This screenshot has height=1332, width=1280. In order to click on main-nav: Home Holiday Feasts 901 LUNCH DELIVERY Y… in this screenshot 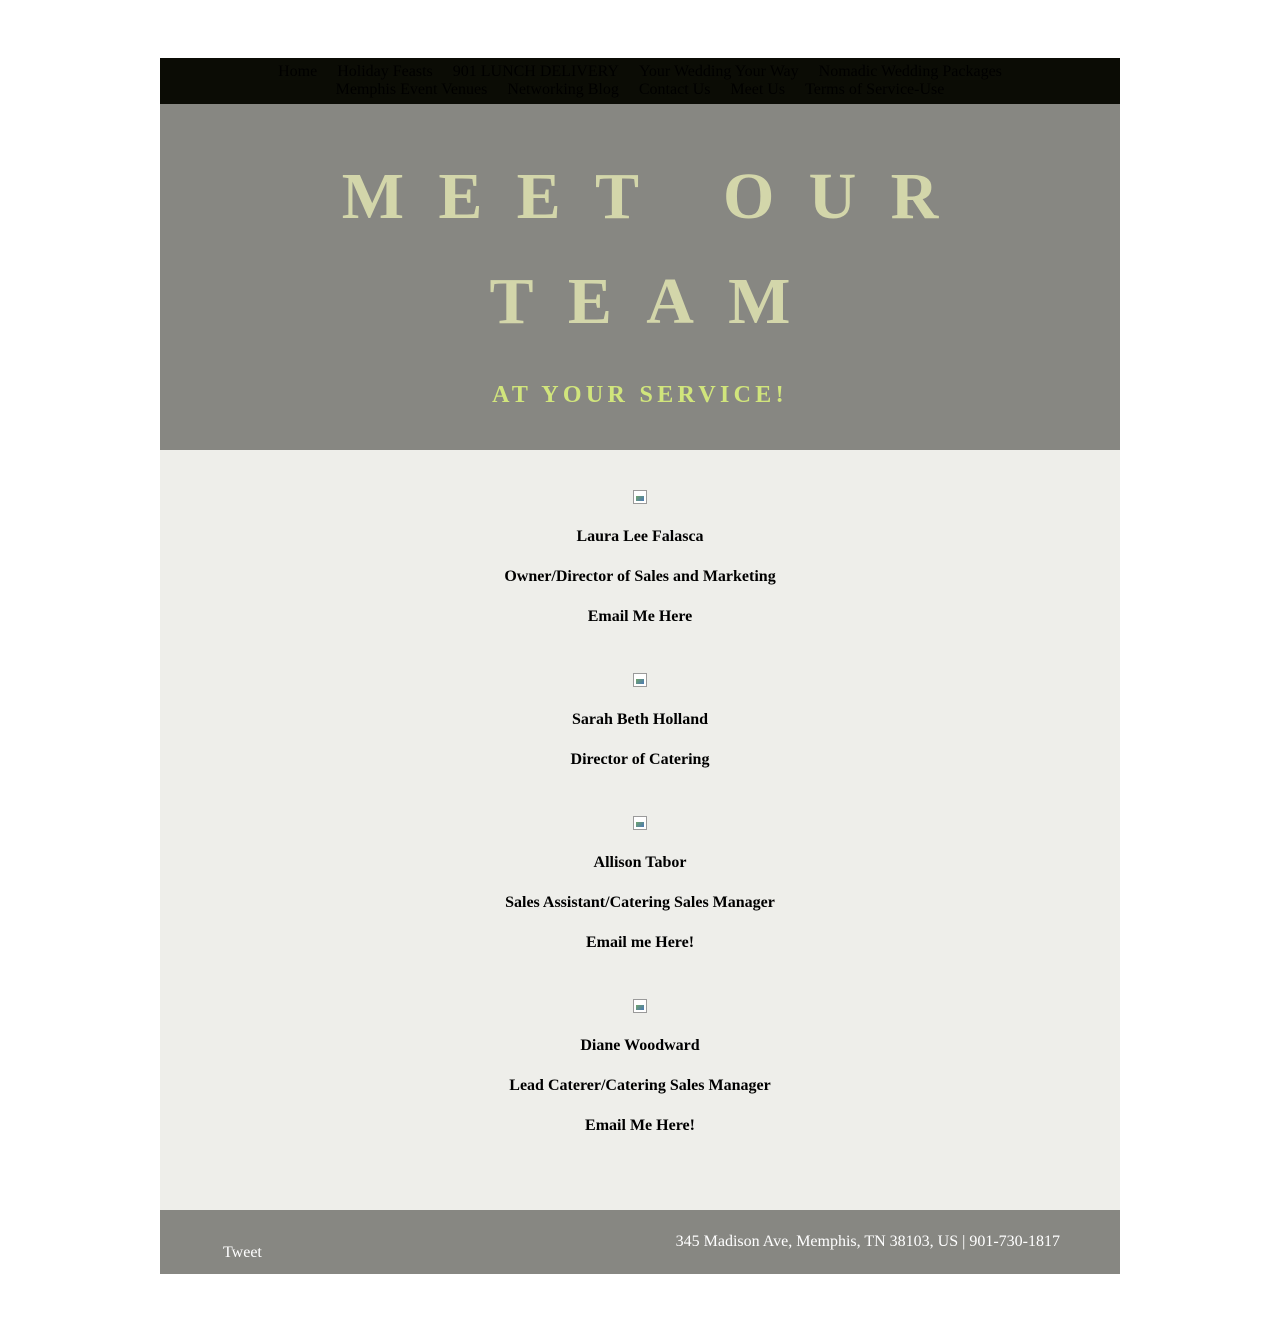, I will do `click(640, 81)`.